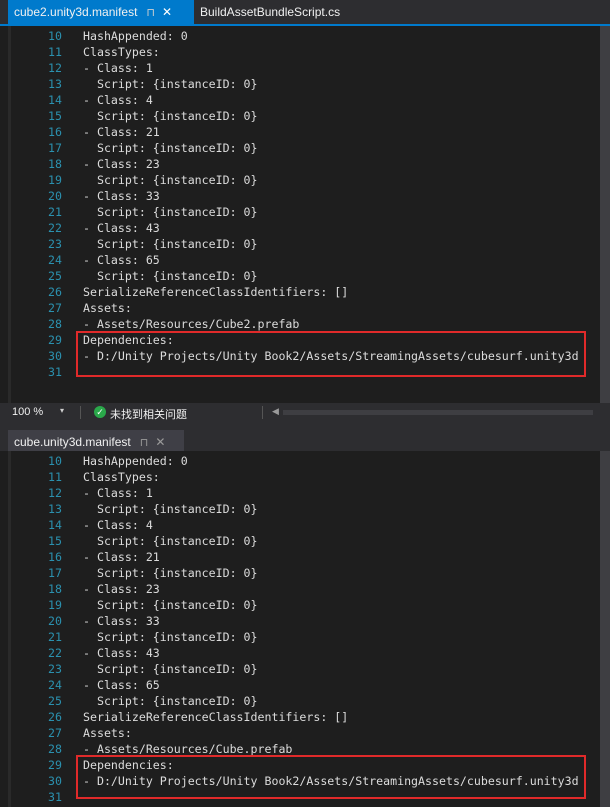  Describe the element at coordinates (188, 749) in the screenshot. I see `line-text: - Assets/Resources/Cube.prefab` at that location.